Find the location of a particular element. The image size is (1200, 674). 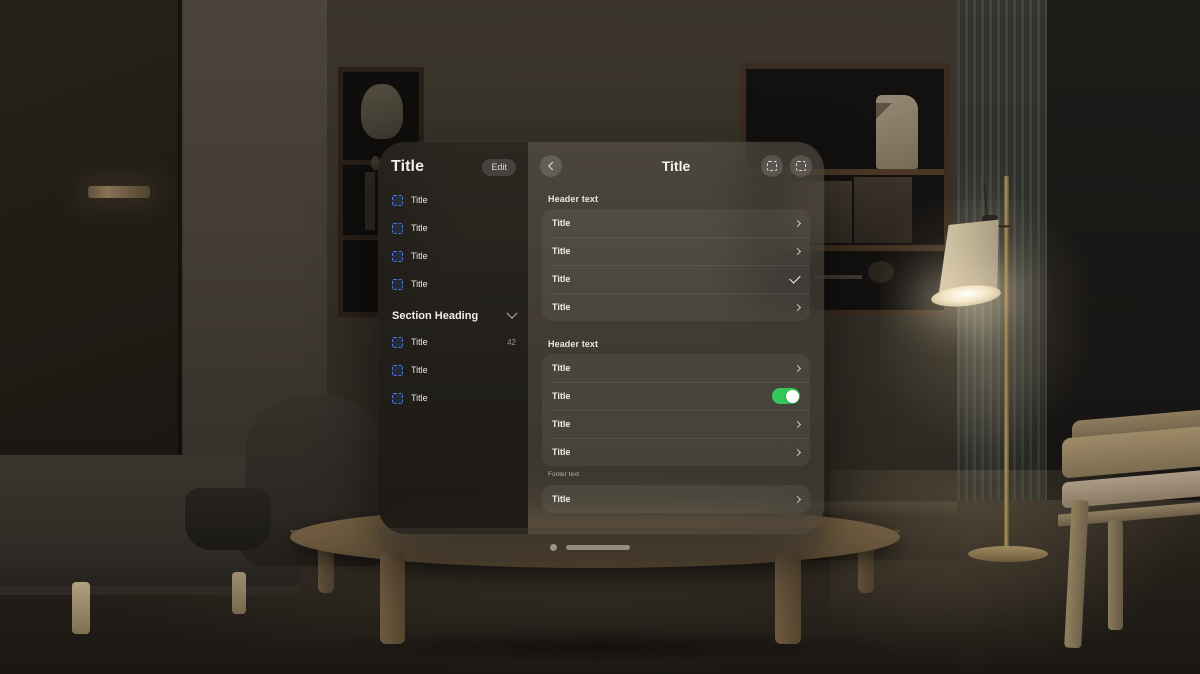

wall-left-dark is located at coordinates (91, 220).